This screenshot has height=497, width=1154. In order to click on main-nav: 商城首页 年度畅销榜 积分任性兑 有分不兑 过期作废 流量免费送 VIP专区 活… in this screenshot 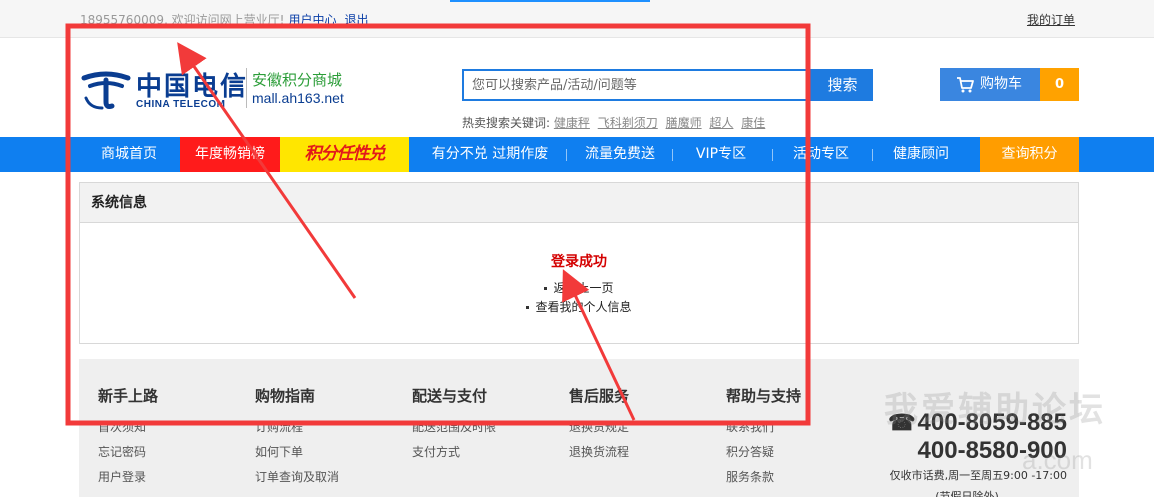, I will do `click(577, 154)`.